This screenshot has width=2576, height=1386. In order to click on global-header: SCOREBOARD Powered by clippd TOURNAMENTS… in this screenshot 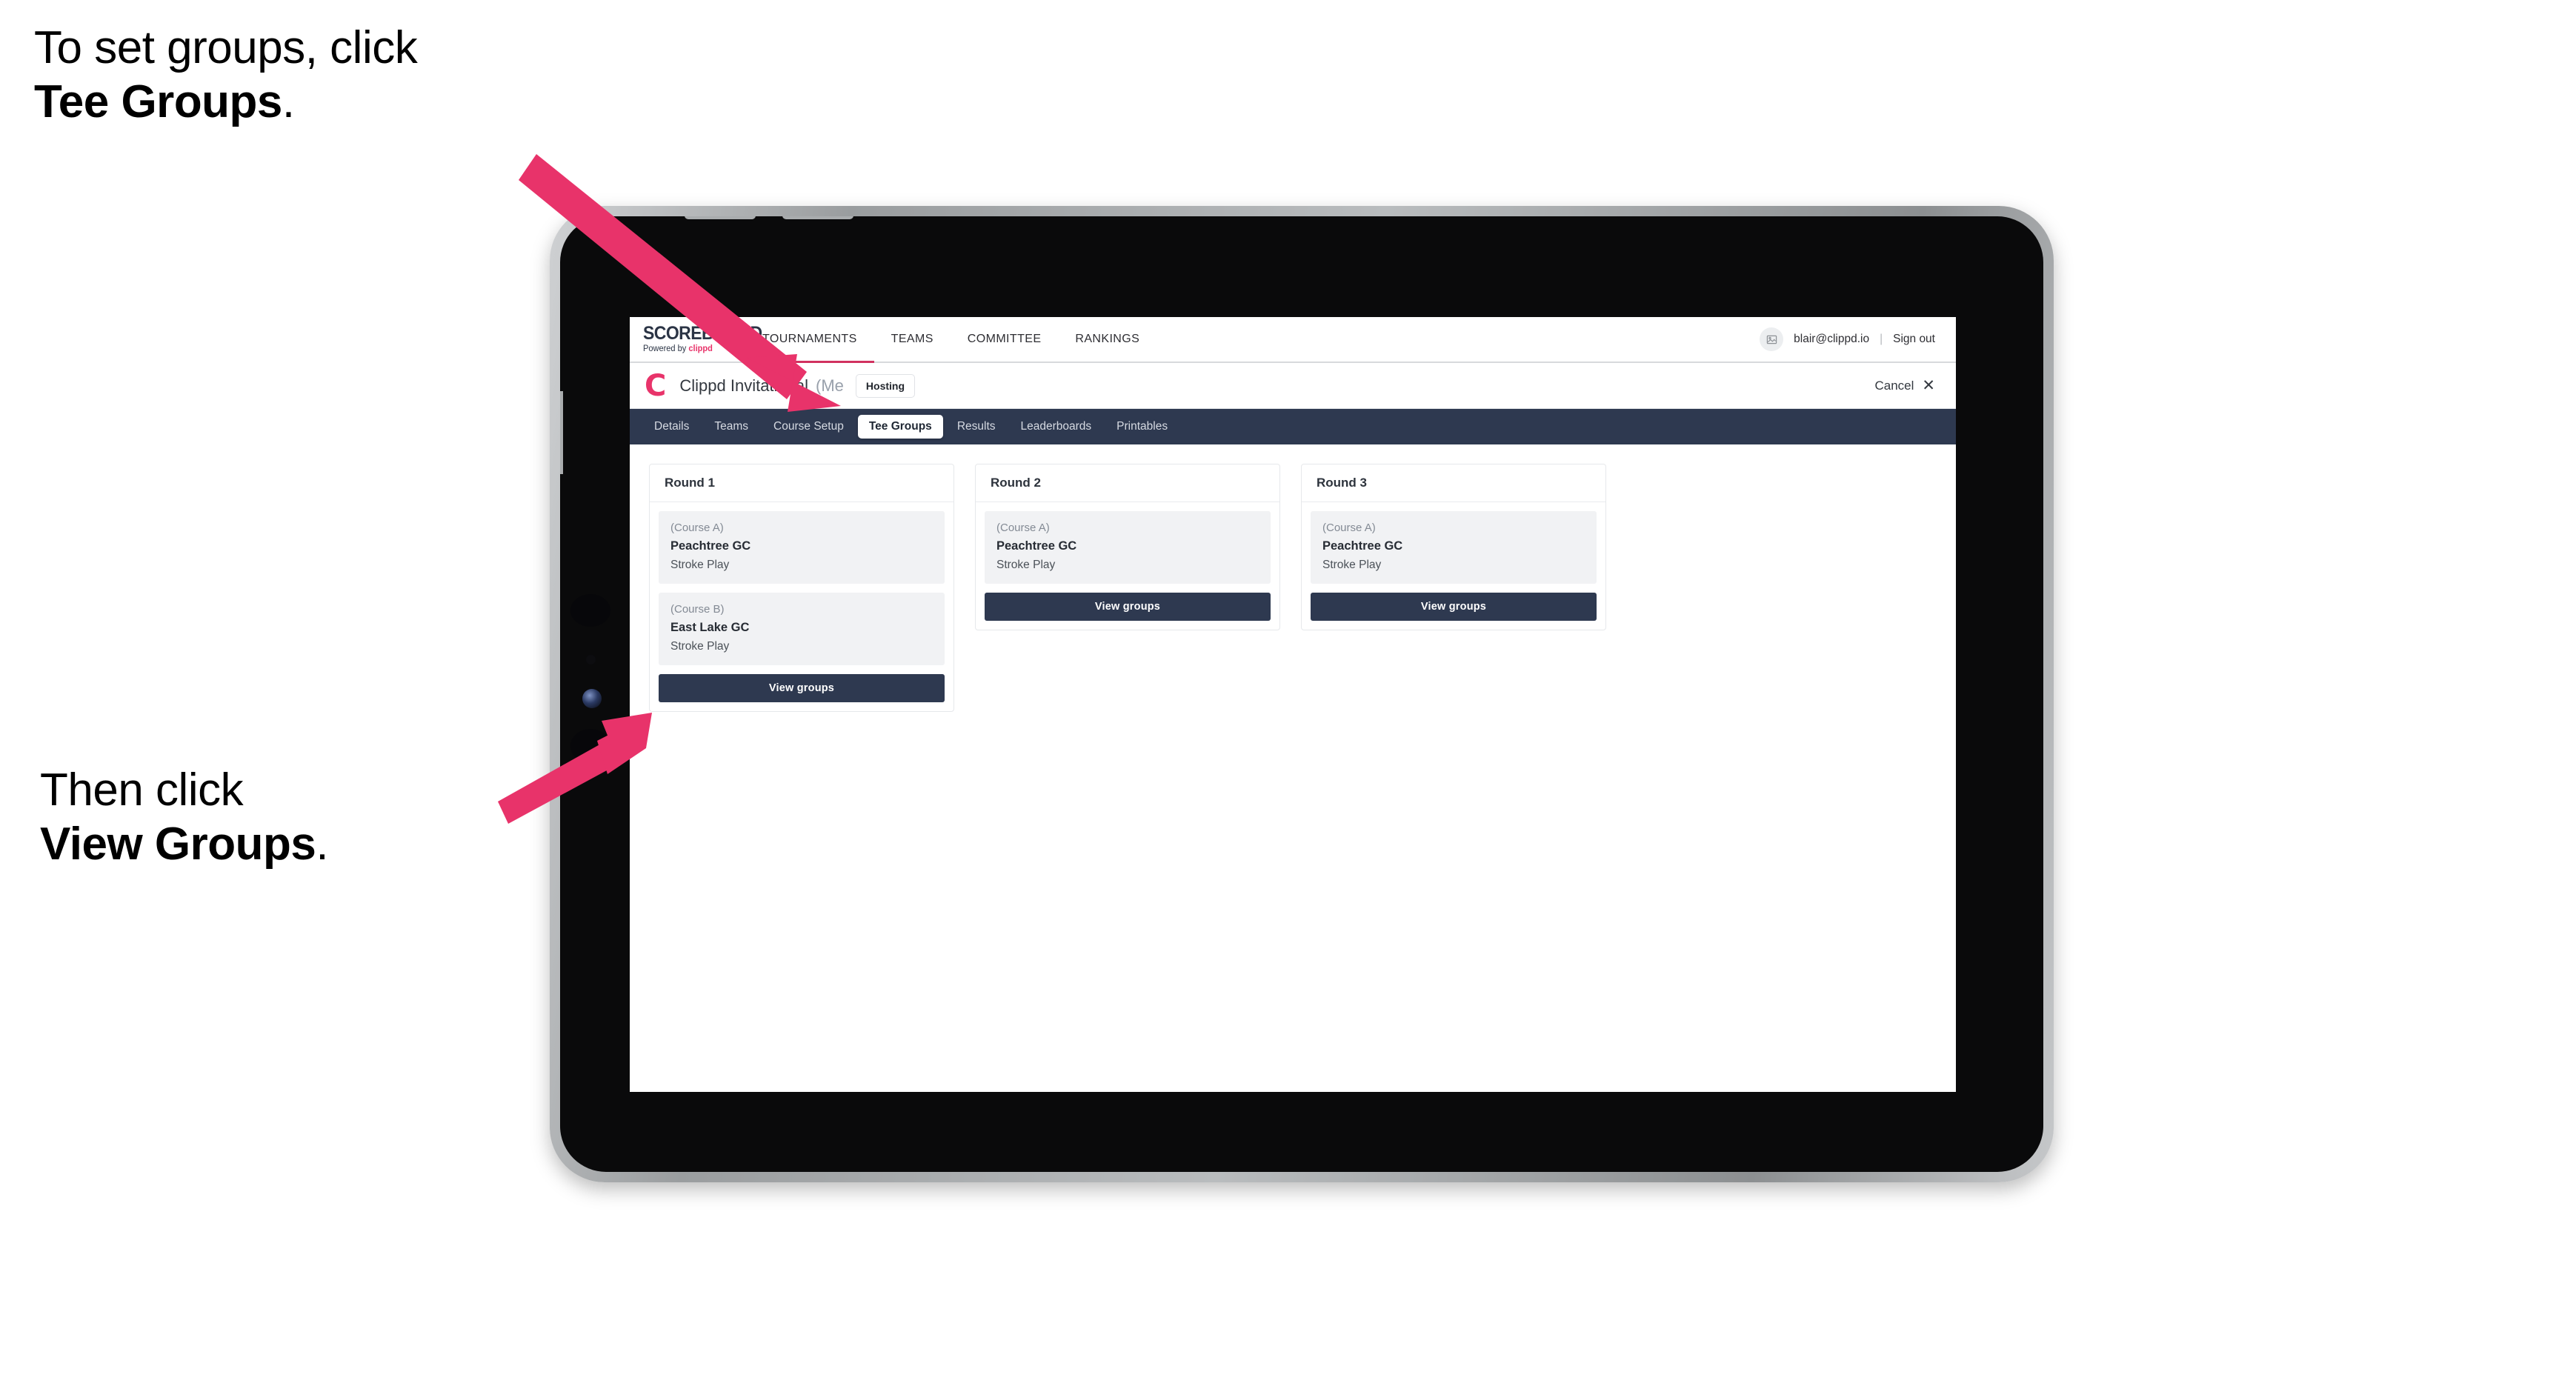, I will do `click(1293, 340)`.